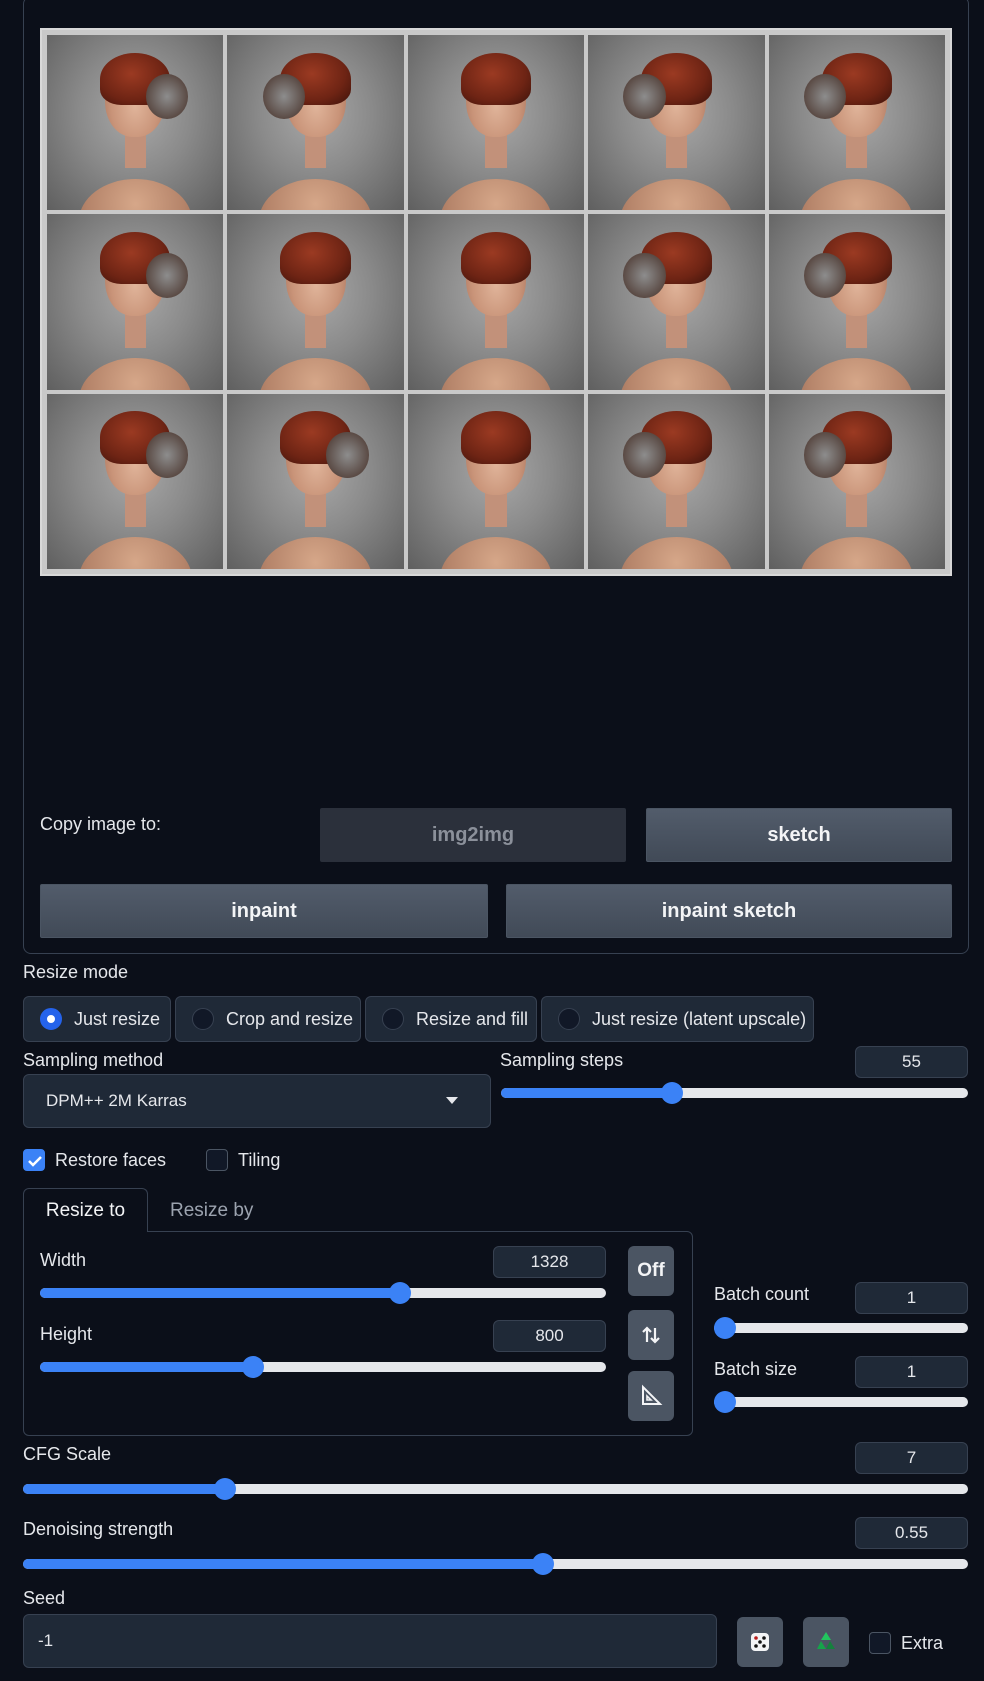  Describe the element at coordinates (911, 1298) in the screenshot. I see `batch-count-input: 1` at that location.